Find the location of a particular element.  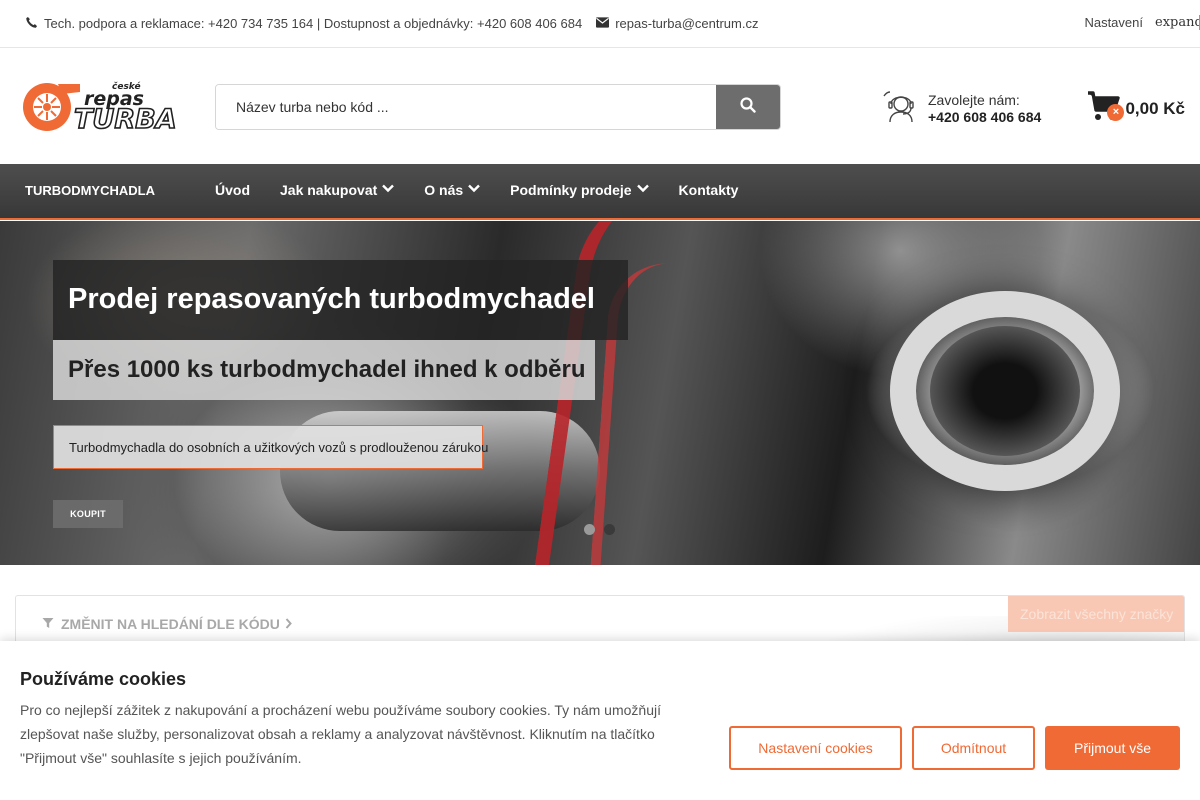

nav-item-o-nas: O nás is located at coordinates (452, 190).